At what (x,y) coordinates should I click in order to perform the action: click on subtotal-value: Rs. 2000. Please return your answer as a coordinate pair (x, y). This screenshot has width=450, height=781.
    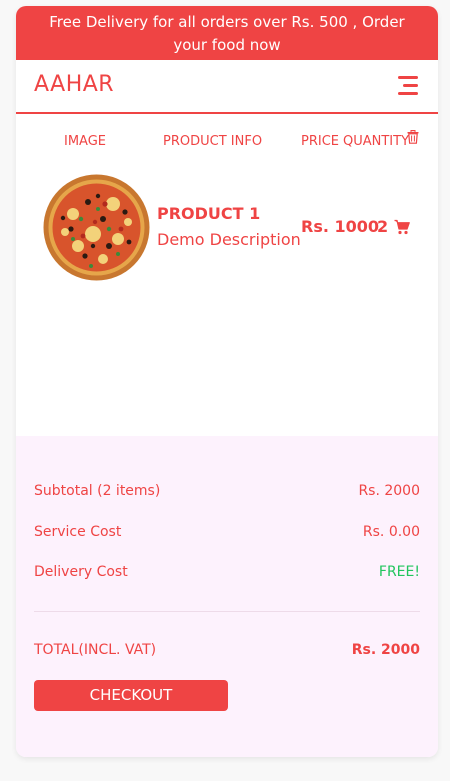
    Looking at the image, I should click on (389, 491).